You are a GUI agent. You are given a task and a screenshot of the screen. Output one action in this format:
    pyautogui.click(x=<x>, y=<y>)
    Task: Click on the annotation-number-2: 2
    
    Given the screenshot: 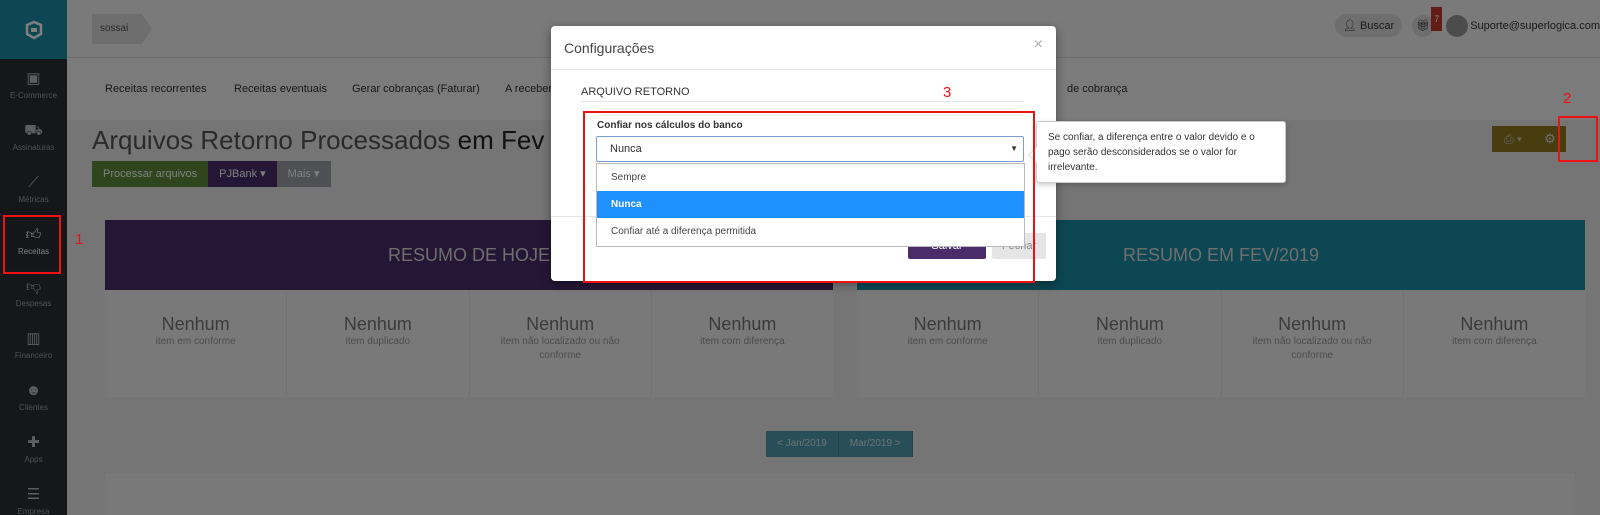 What is the action you would take?
    pyautogui.click(x=1567, y=98)
    